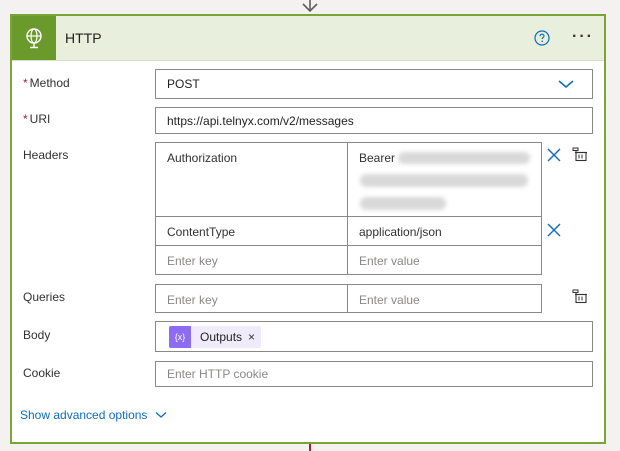  I want to click on globe-icon, so click(34, 38).